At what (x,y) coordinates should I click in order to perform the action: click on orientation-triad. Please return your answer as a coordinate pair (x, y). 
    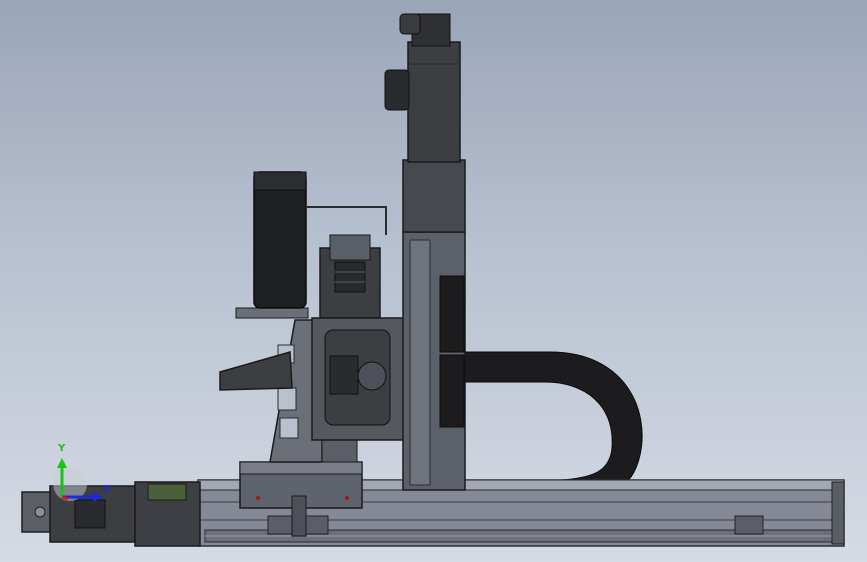
    Looking at the image, I should click on (78, 480).